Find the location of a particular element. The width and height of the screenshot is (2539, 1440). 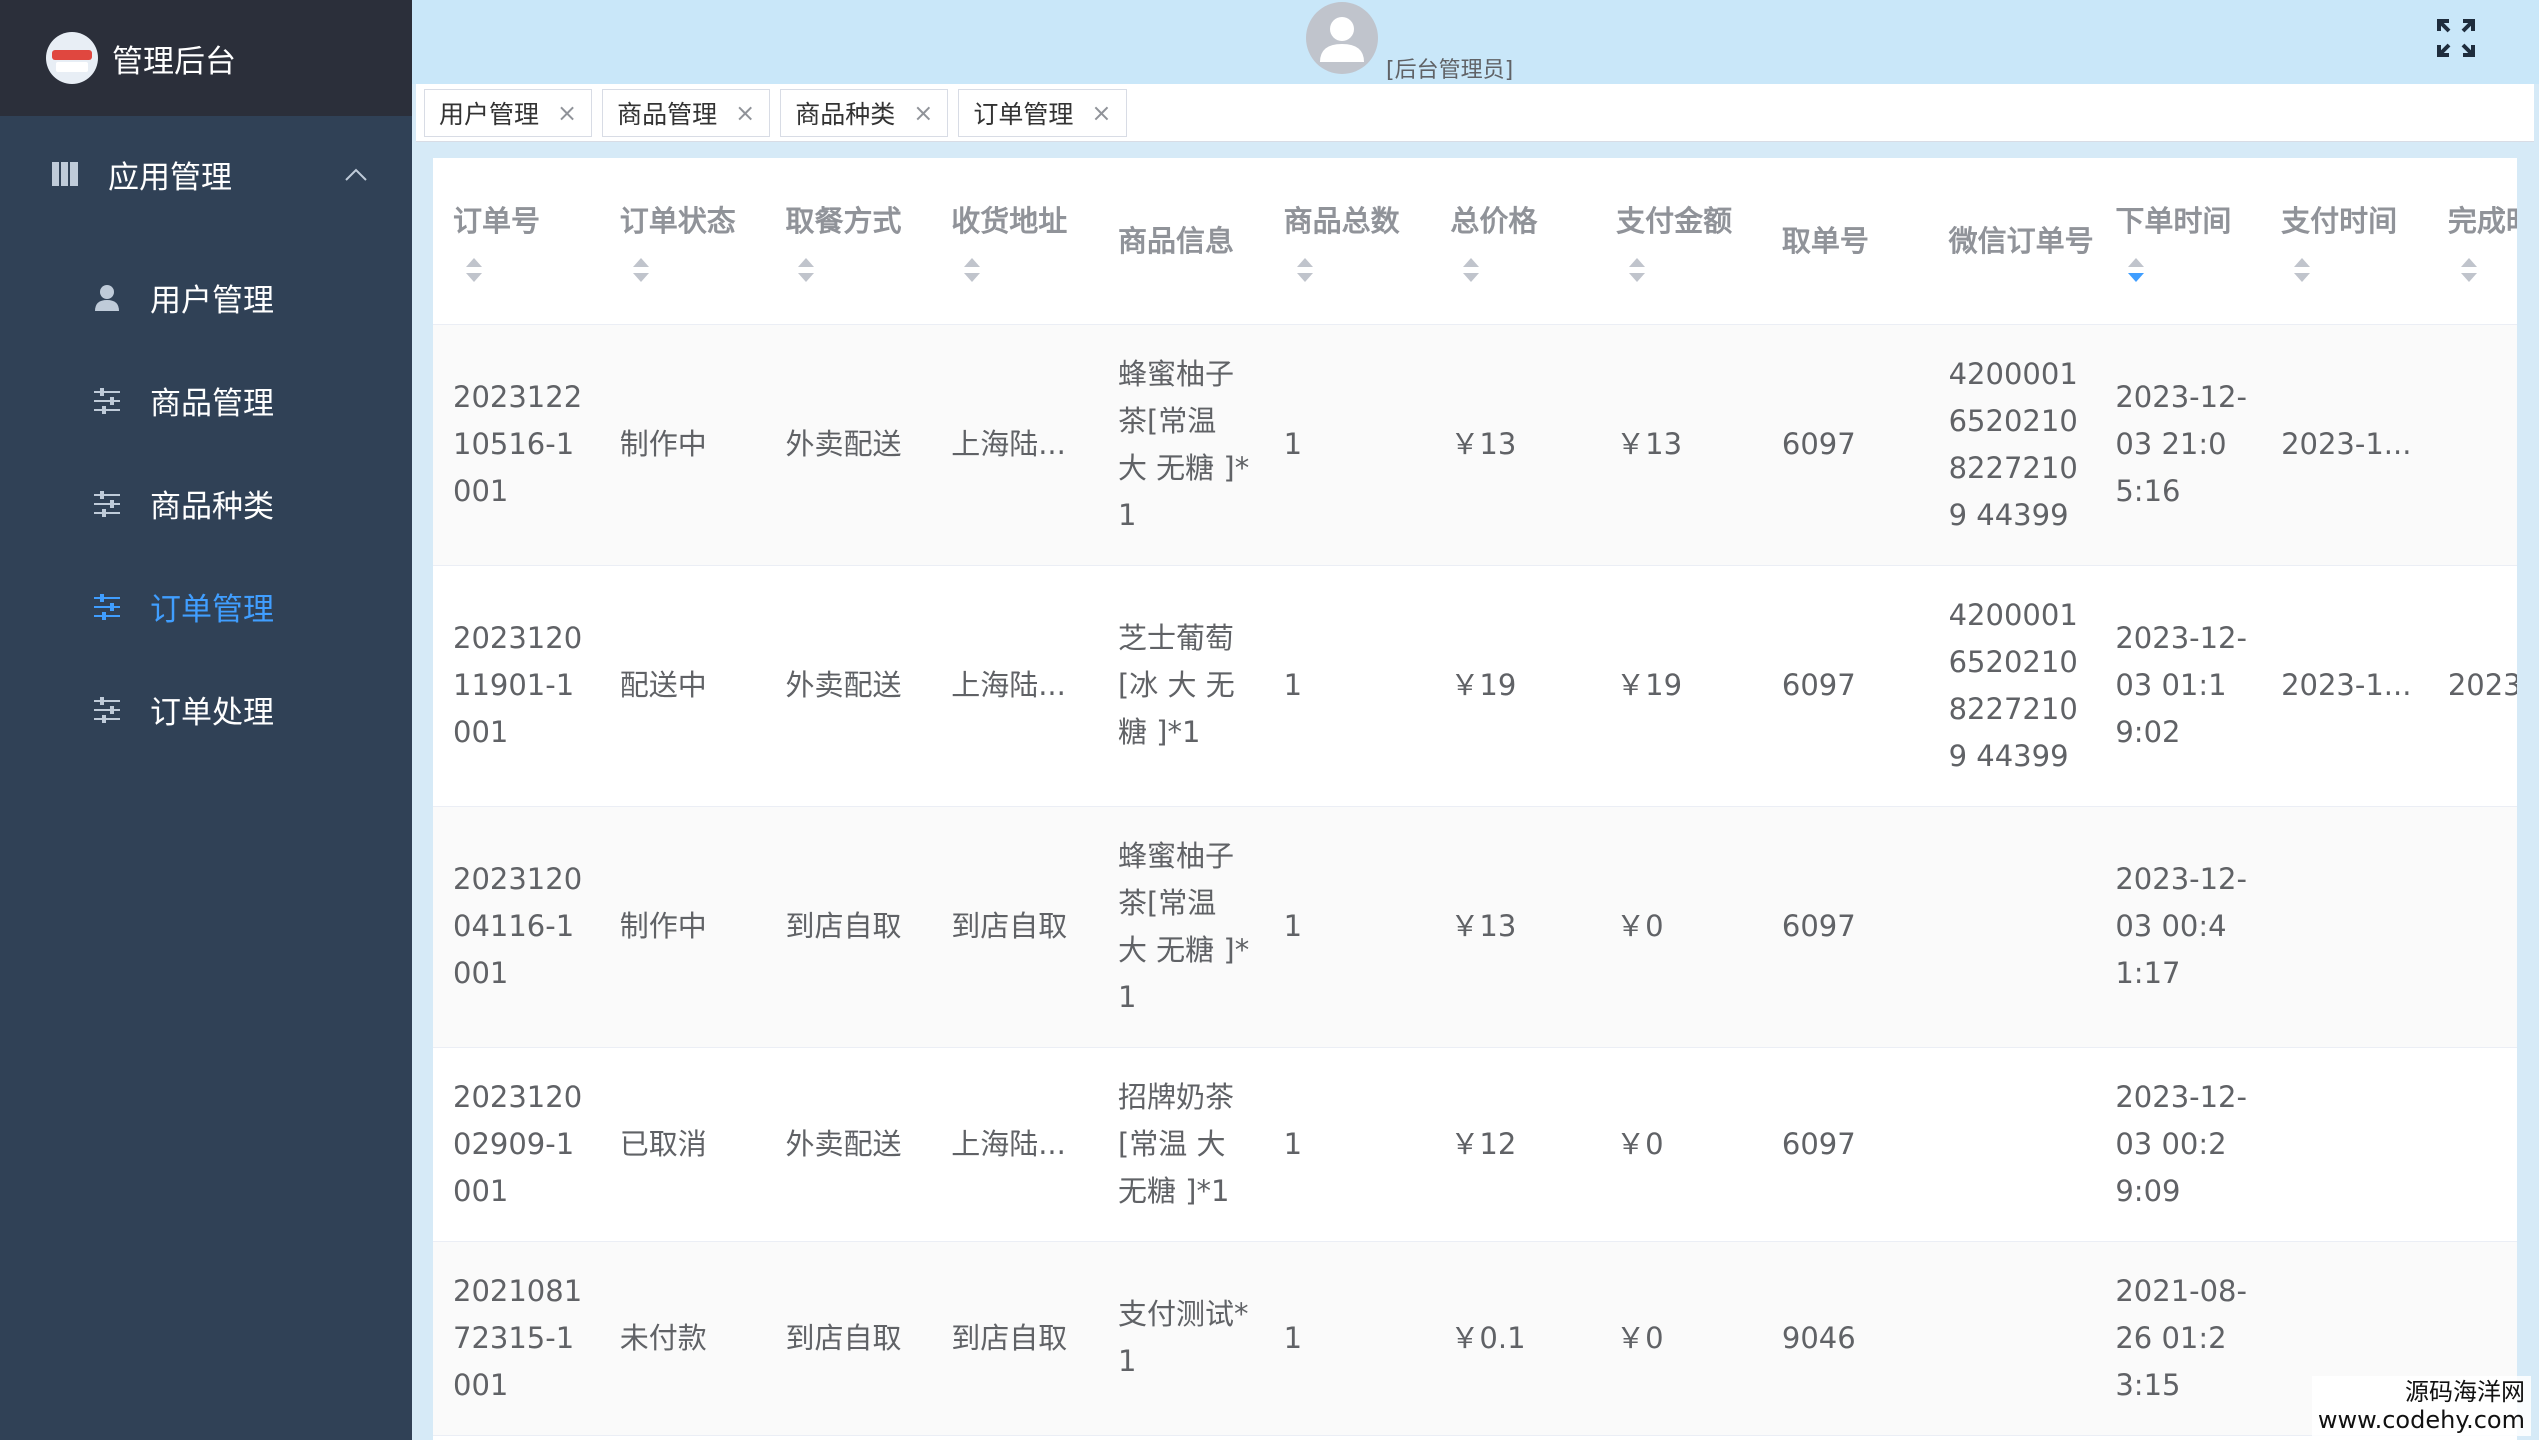

menu-group-app-management: 应用管理 is located at coordinates (206, 174).